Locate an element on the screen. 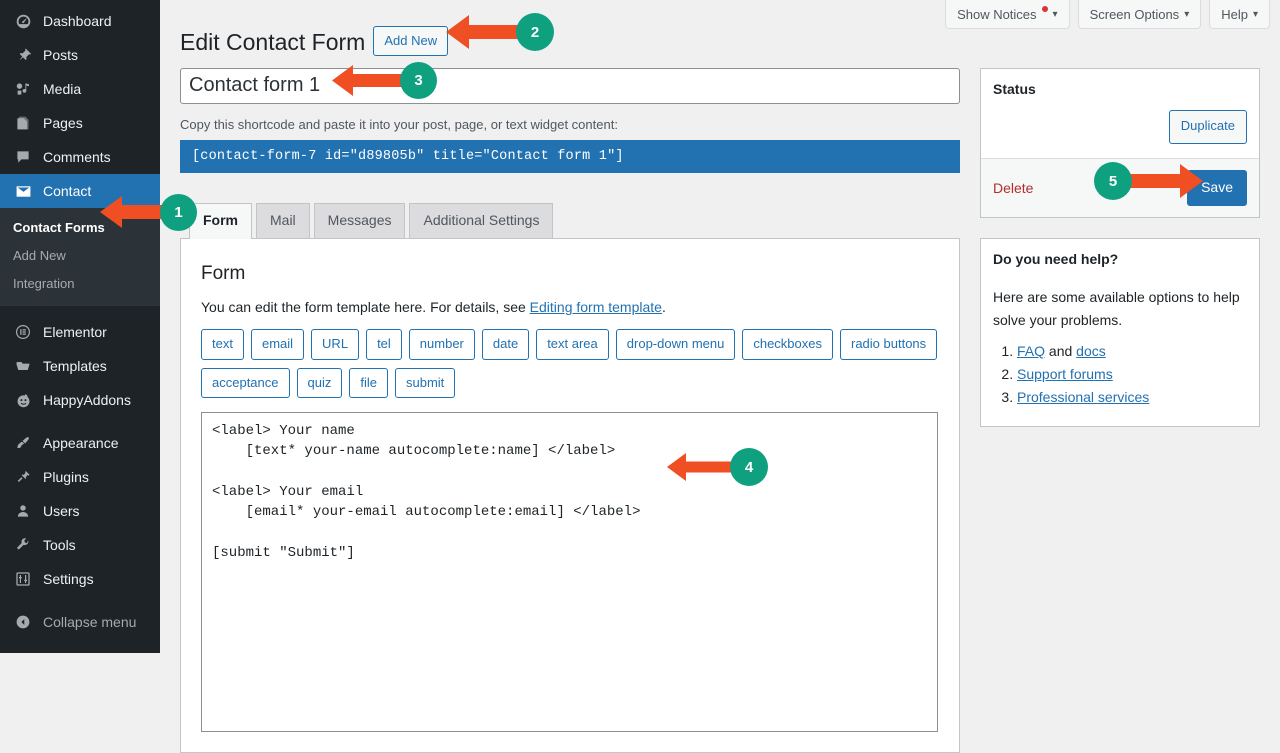  sidebar-item-label: Appearance is located at coordinates (81, 443).